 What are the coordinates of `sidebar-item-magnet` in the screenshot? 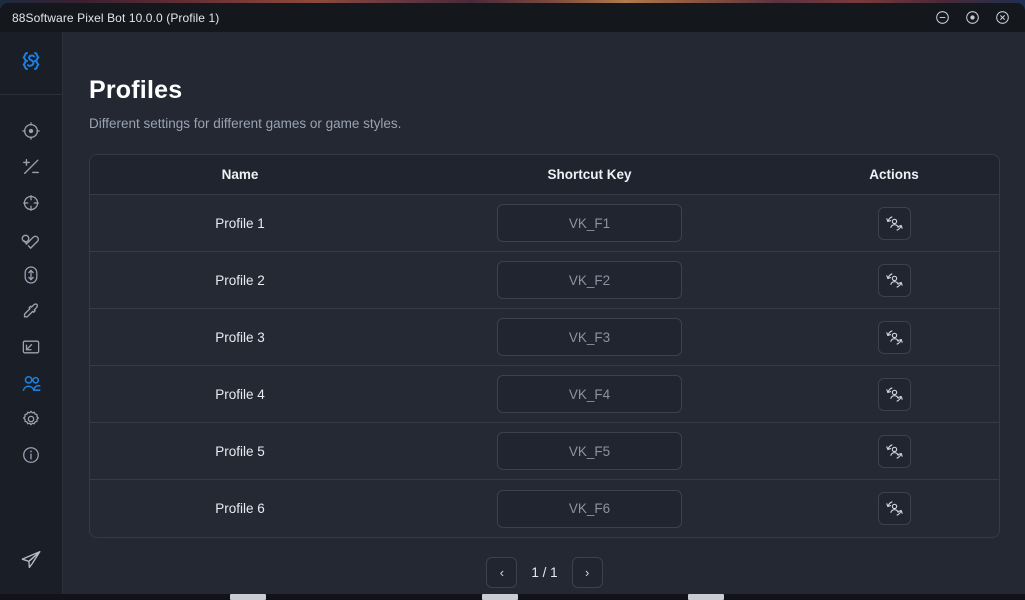 It's located at (31, 239).